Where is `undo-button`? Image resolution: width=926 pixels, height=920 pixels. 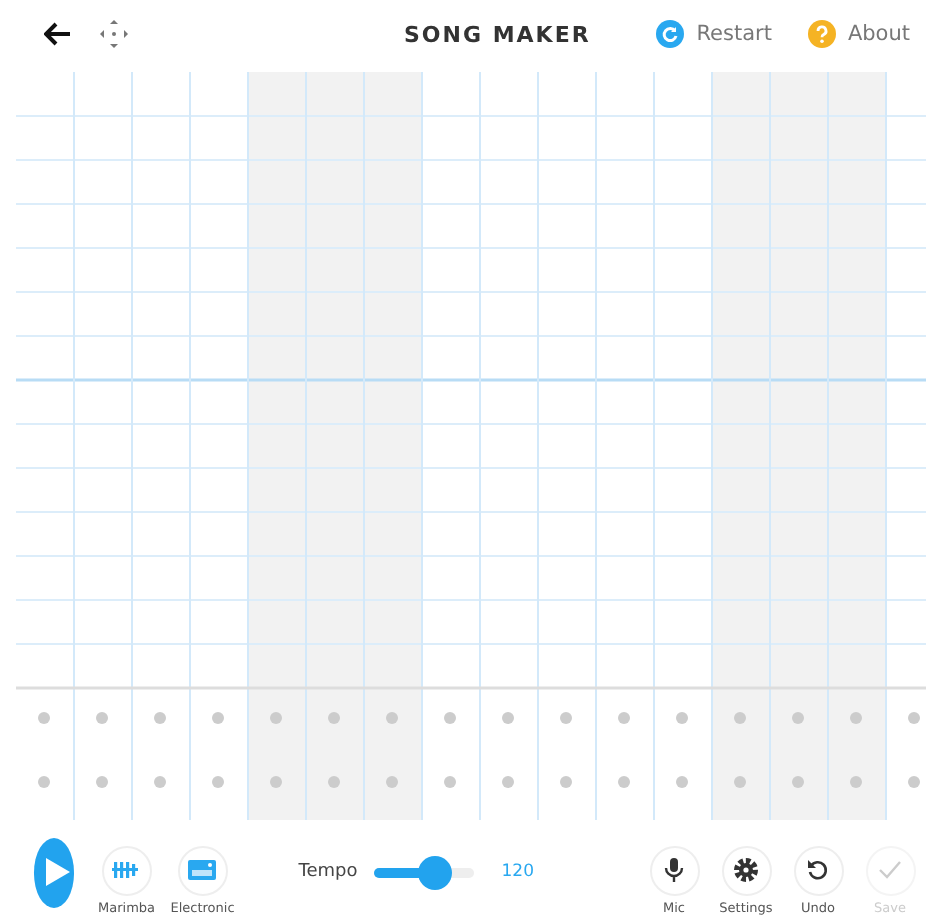
undo-button is located at coordinates (818, 870).